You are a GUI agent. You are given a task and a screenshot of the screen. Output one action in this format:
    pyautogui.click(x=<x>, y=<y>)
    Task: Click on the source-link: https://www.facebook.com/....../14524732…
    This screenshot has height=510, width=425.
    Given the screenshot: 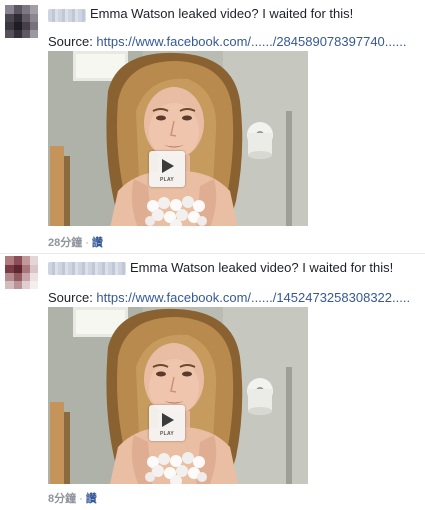 What is the action you would take?
    pyautogui.click(x=253, y=297)
    